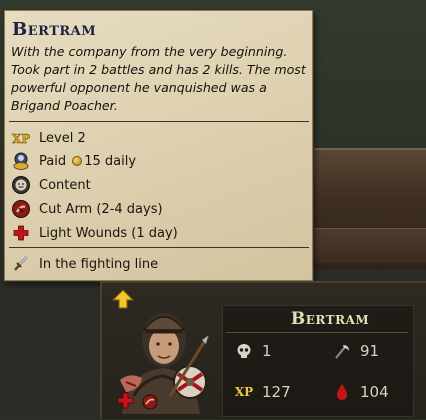  I want to click on skull-icon, so click(244, 351).